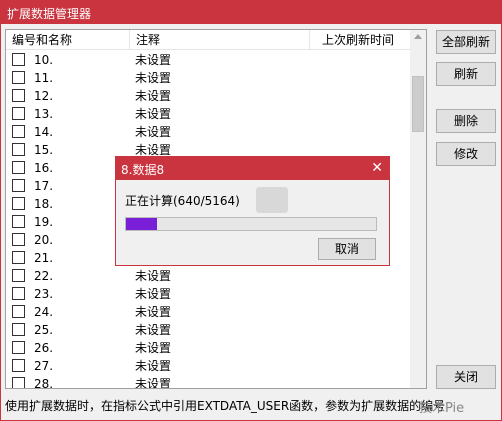 The height and width of the screenshot is (421, 502). What do you see at coordinates (44, 383) in the screenshot?
I see `row-number: 28.` at bounding box center [44, 383].